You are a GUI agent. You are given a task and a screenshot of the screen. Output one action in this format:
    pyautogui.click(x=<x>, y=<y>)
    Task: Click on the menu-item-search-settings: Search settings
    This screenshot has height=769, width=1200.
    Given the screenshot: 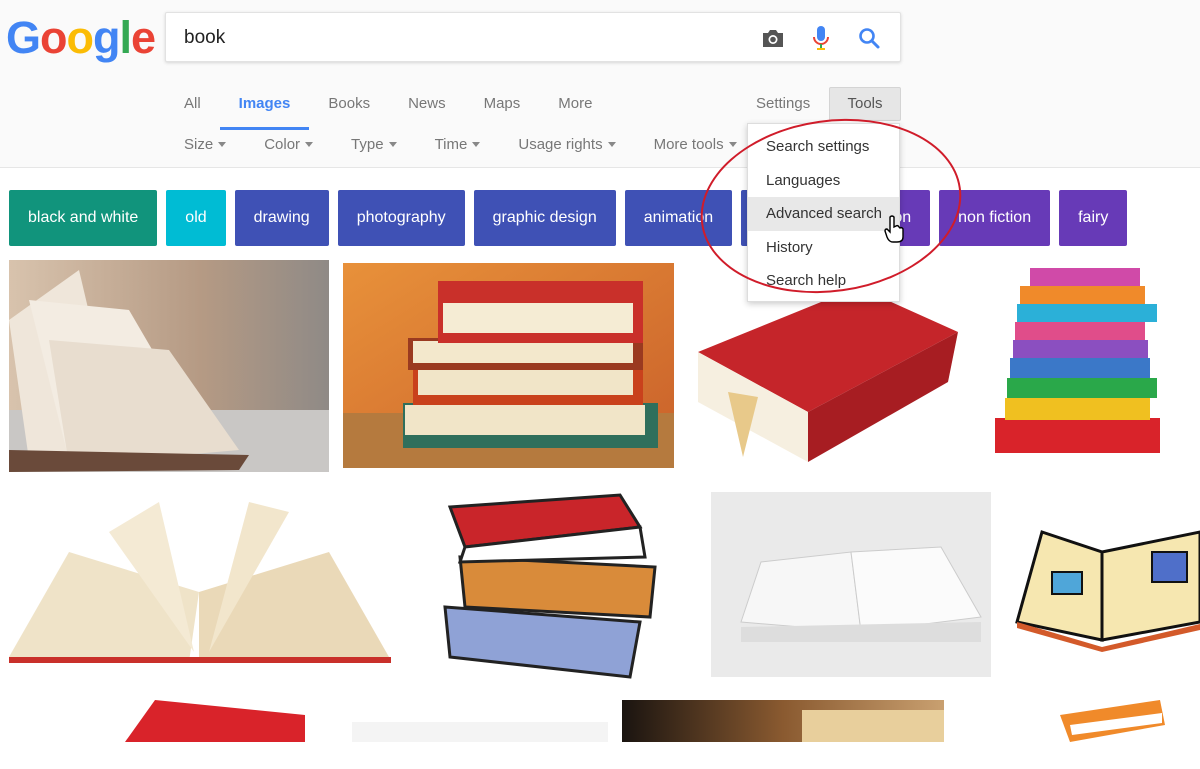 What is the action you would take?
    pyautogui.click(x=823, y=147)
    